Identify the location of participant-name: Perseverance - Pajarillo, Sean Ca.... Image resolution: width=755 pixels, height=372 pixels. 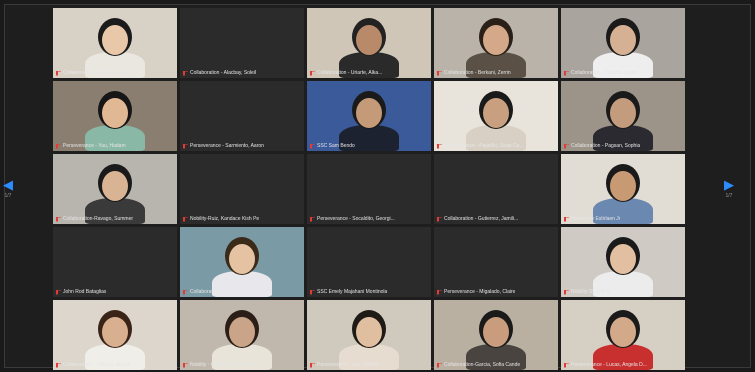
(484, 146).